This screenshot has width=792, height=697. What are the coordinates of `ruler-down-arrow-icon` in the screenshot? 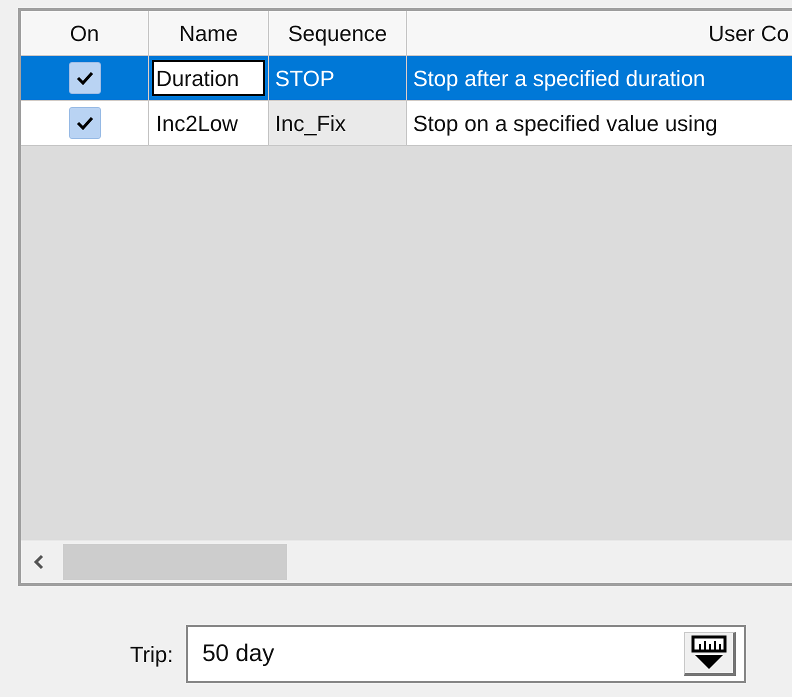 It's located at (709, 653).